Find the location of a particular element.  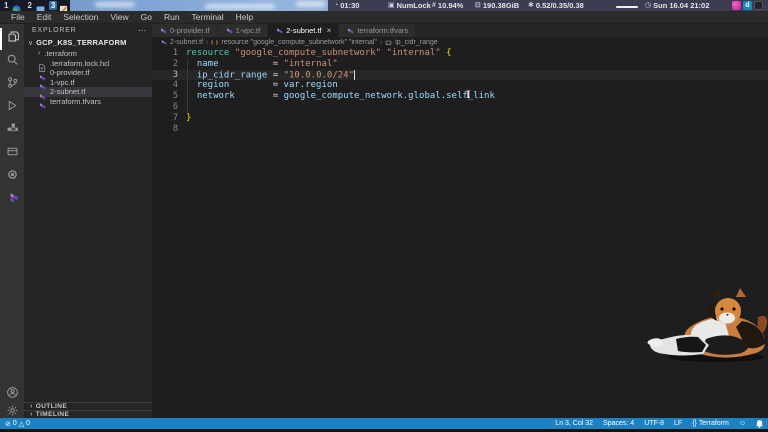

globe-icon is located at coordinates (17, 7).